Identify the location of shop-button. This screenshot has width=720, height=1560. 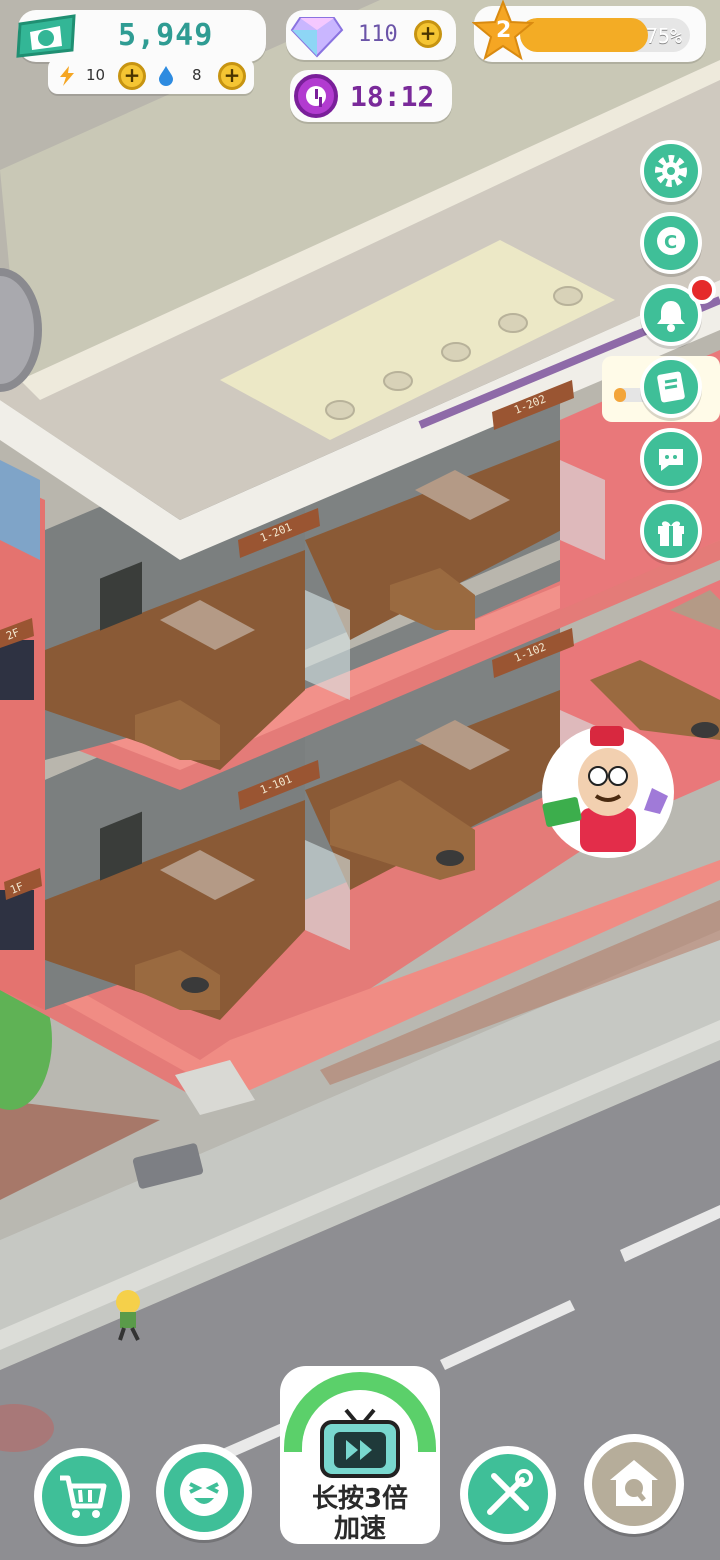
(82, 1496).